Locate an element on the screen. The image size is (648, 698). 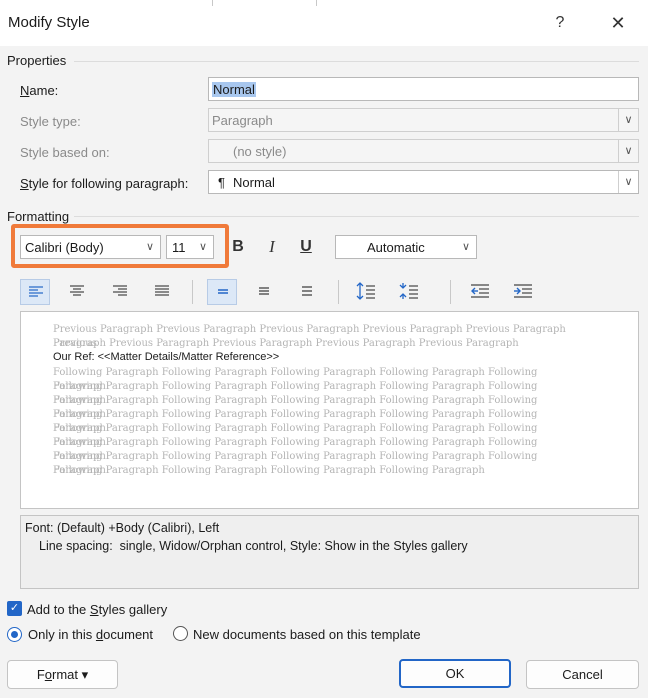
help-button: ? is located at coordinates (560, 23).